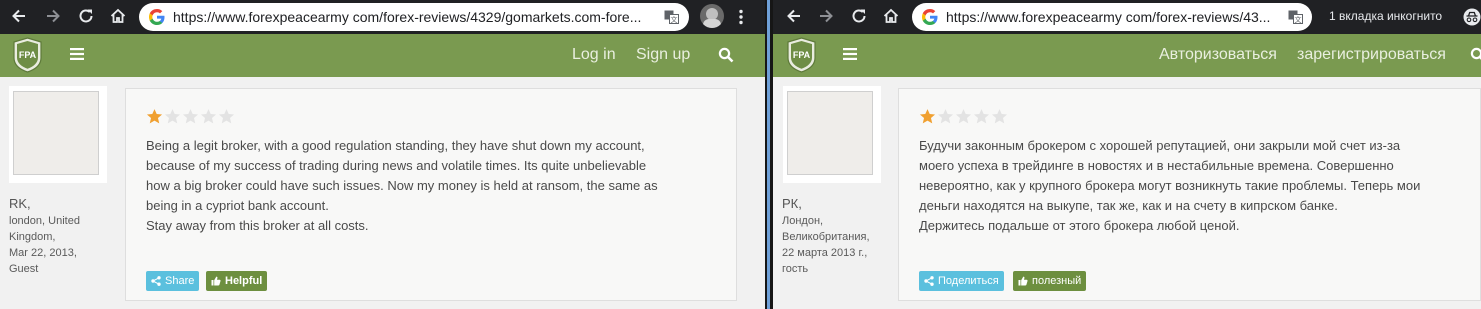  Describe the element at coordinates (20, 203) in the screenshot. I see `reviewer-name: RK,` at that location.